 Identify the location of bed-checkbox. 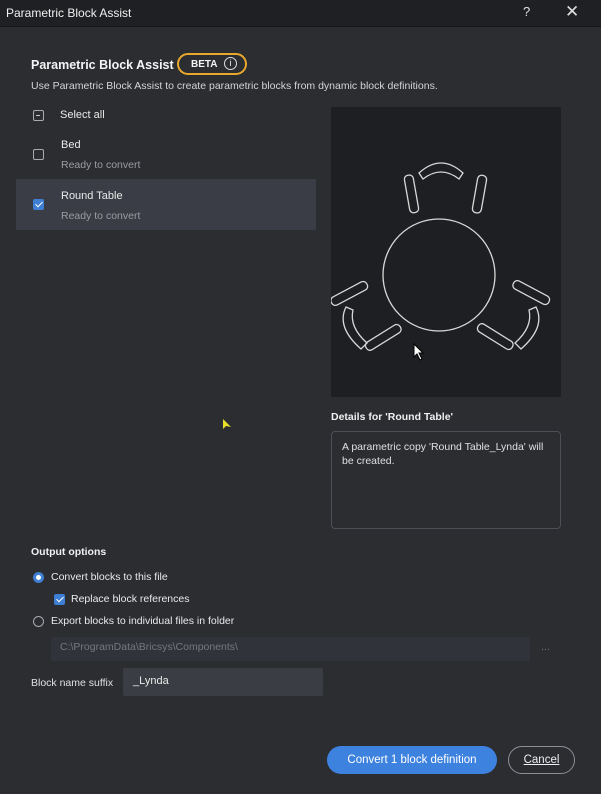
(38, 154).